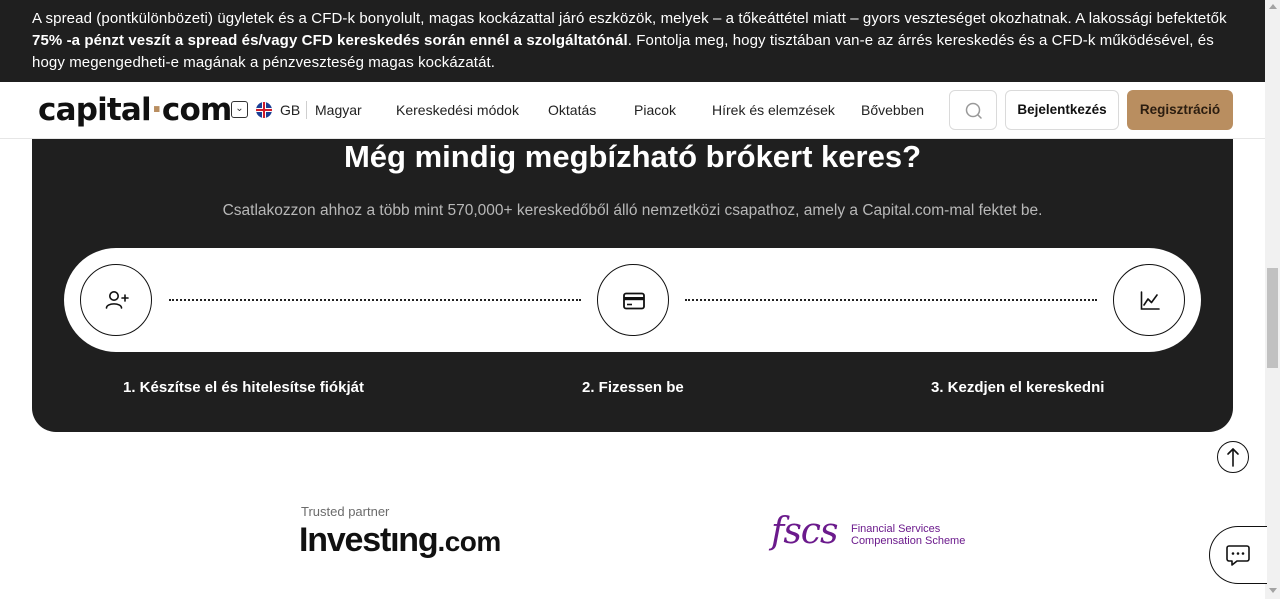 This screenshot has width=1280, height=599. What do you see at coordinates (306, 110) in the screenshot?
I see `divider` at bounding box center [306, 110].